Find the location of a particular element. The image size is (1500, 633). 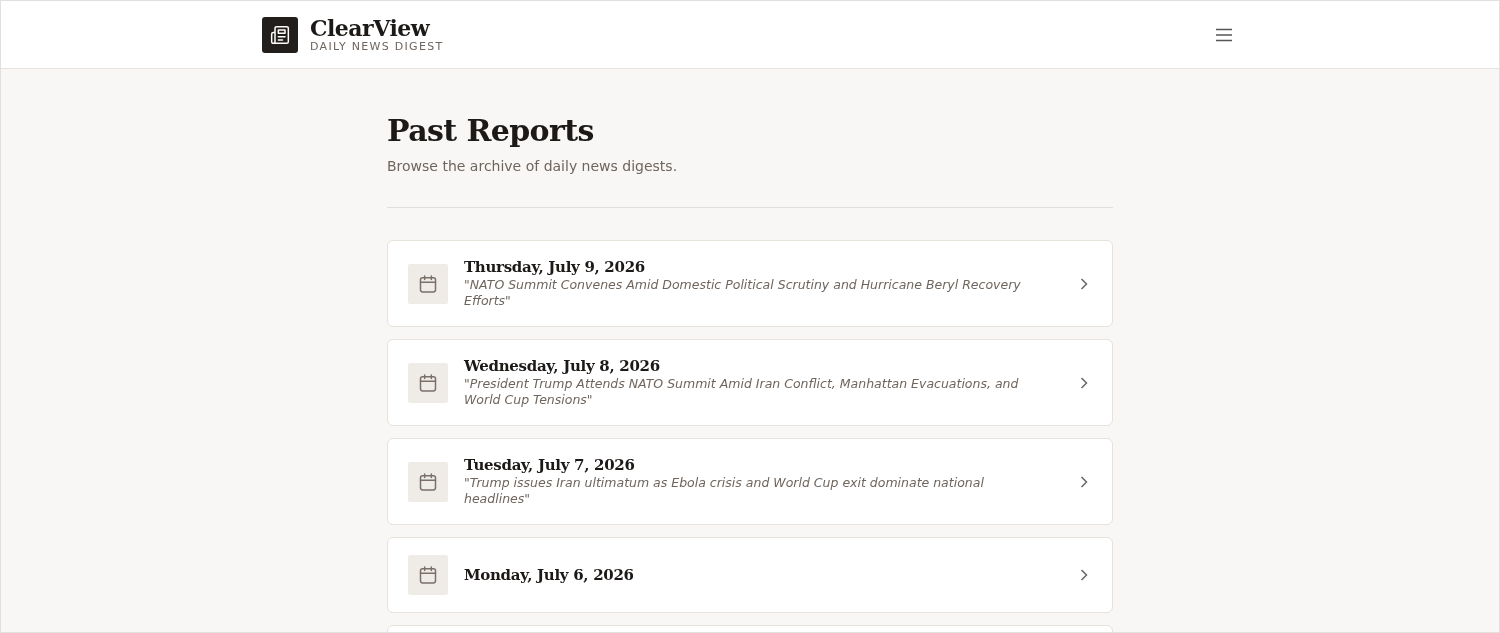

report-card: Tuesday, July 7, 2026 "Trump issues Iran ultimatum as Ebola crisis and World Cup exit dominate national headlines" is located at coordinates (750, 481).